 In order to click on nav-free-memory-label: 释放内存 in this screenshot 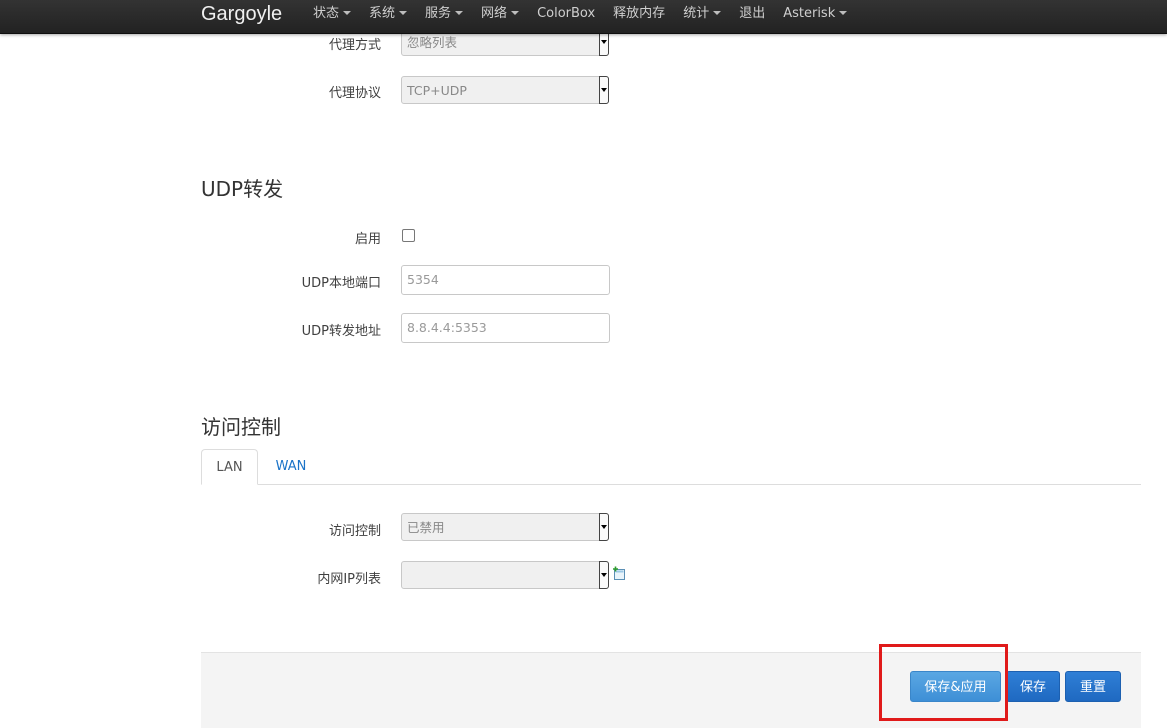, I will do `click(639, 13)`.